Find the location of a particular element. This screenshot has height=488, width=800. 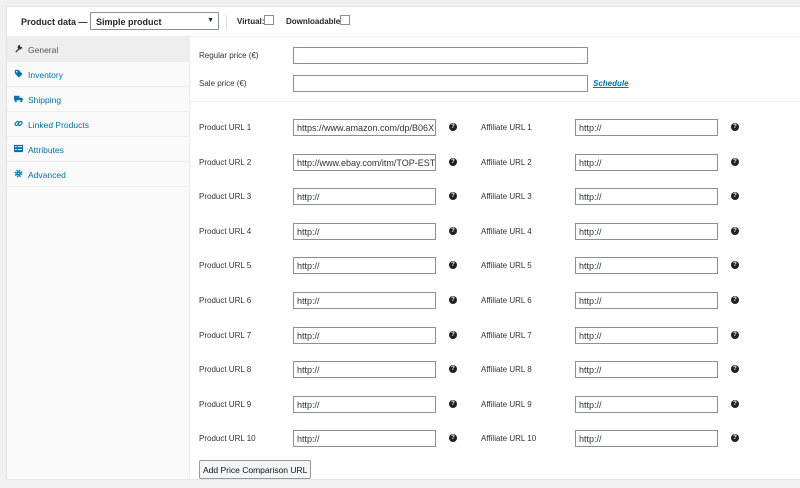

tab-shipping: Shipping is located at coordinates (98, 99).